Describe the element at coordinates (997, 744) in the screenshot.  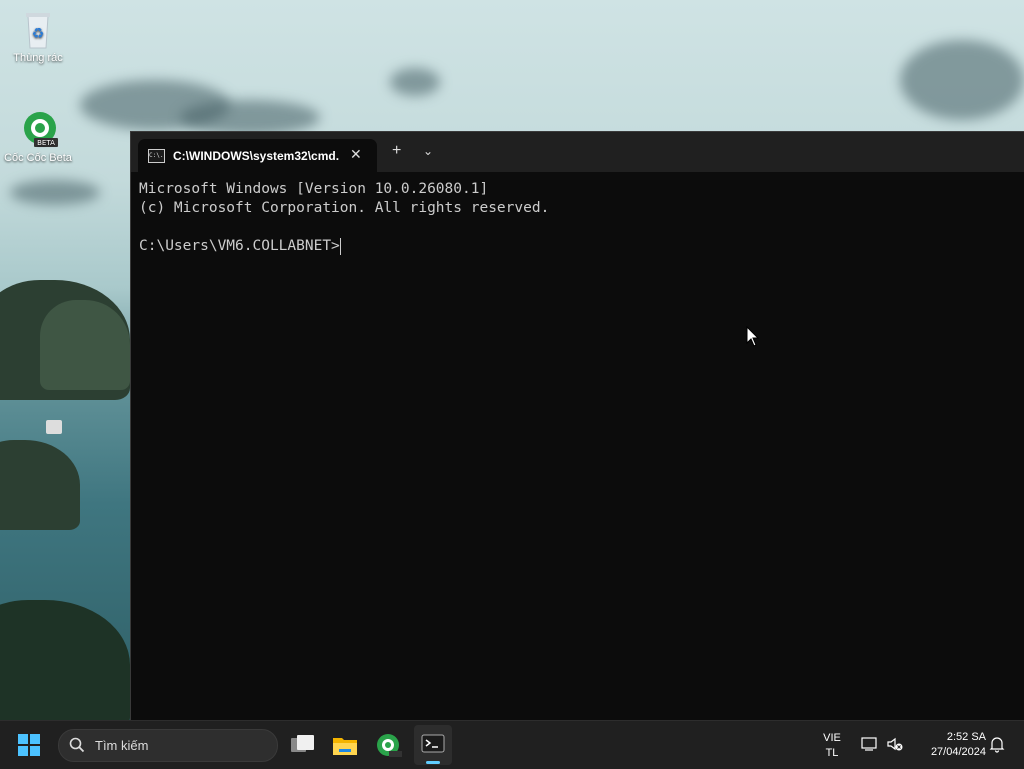
I see `notification-bell-icon` at that location.